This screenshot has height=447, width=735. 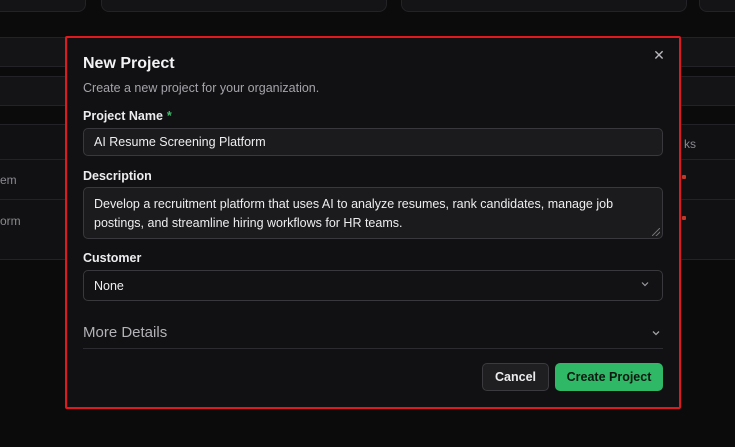 I want to click on close-icon: ✕, so click(x=659, y=55).